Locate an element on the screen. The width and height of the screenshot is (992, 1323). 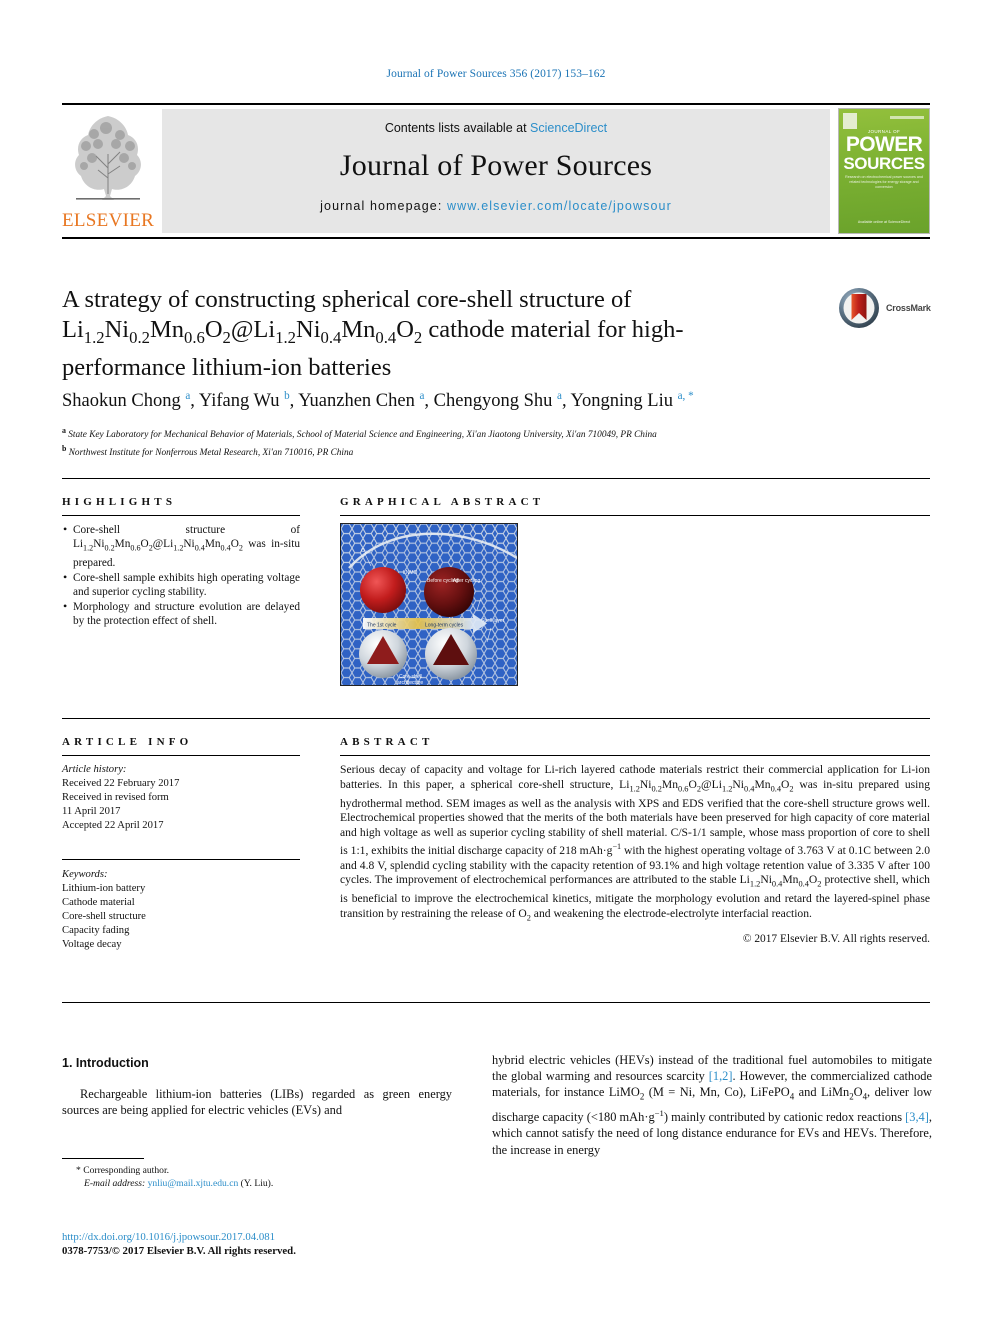
sciencedirect-link: ScienceDirect is located at coordinates (568, 128).